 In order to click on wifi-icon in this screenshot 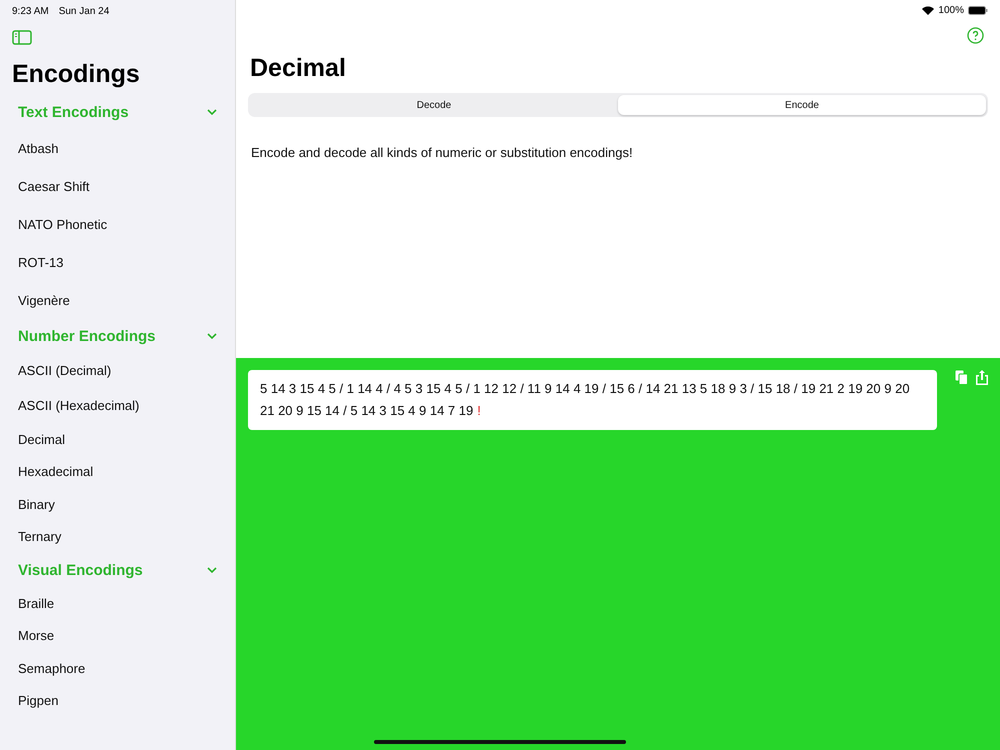, I will do `click(928, 10)`.